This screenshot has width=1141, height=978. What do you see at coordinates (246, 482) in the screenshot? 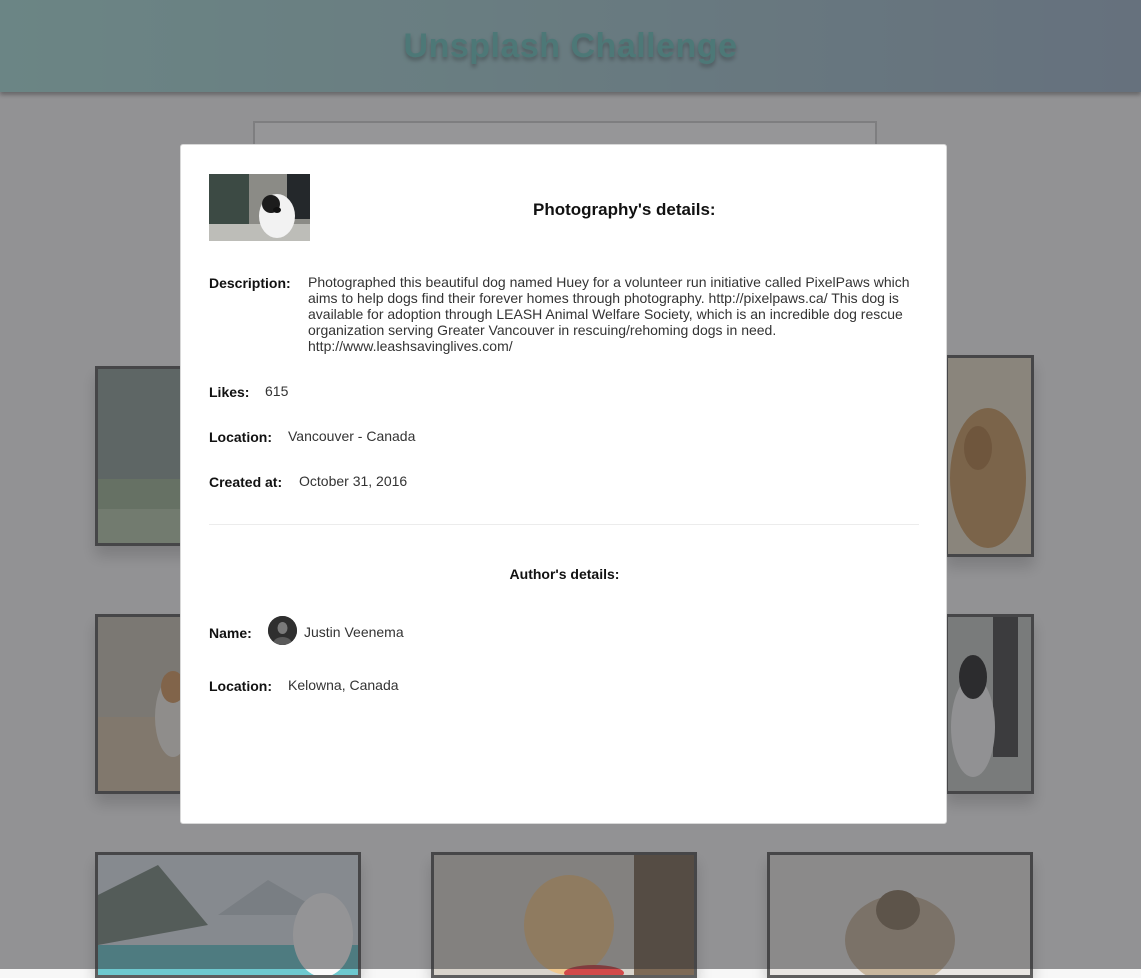
I see `created-at-label: Created at:` at bounding box center [246, 482].